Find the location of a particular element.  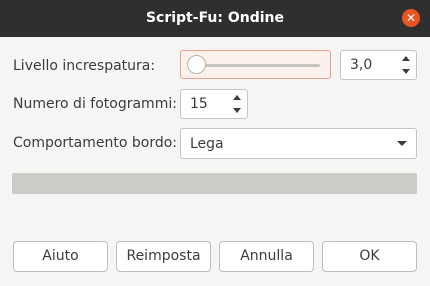

ripple-level-spinner: 3,0 is located at coordinates (378, 65).